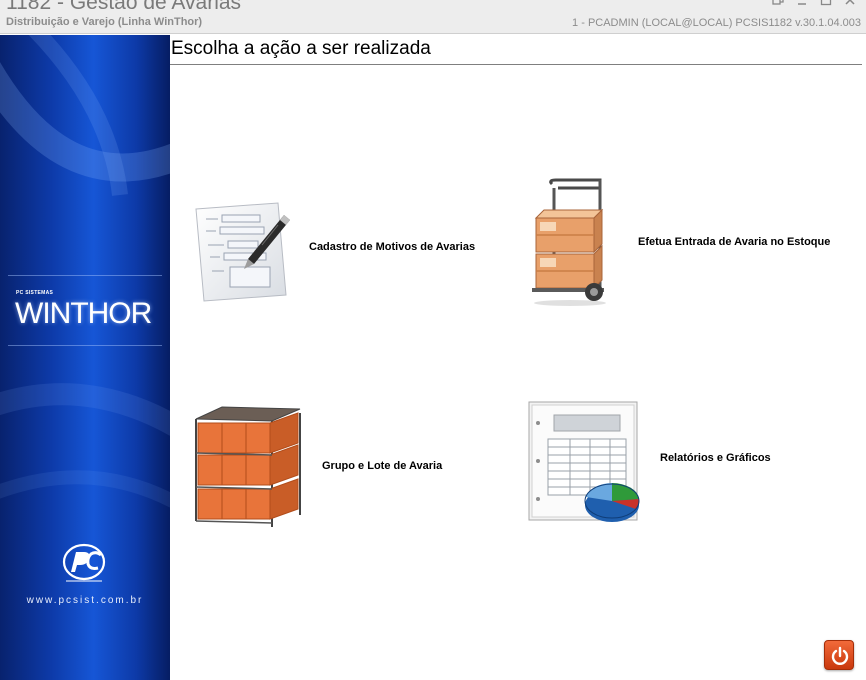 Image resolution: width=866 pixels, height=680 pixels. I want to click on action-grupo-lote: Grupo e Lote de Avaria, so click(332, 467).